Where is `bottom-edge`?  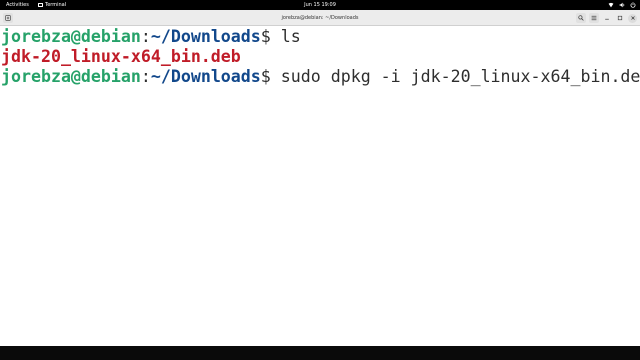 bottom-edge is located at coordinates (320, 353).